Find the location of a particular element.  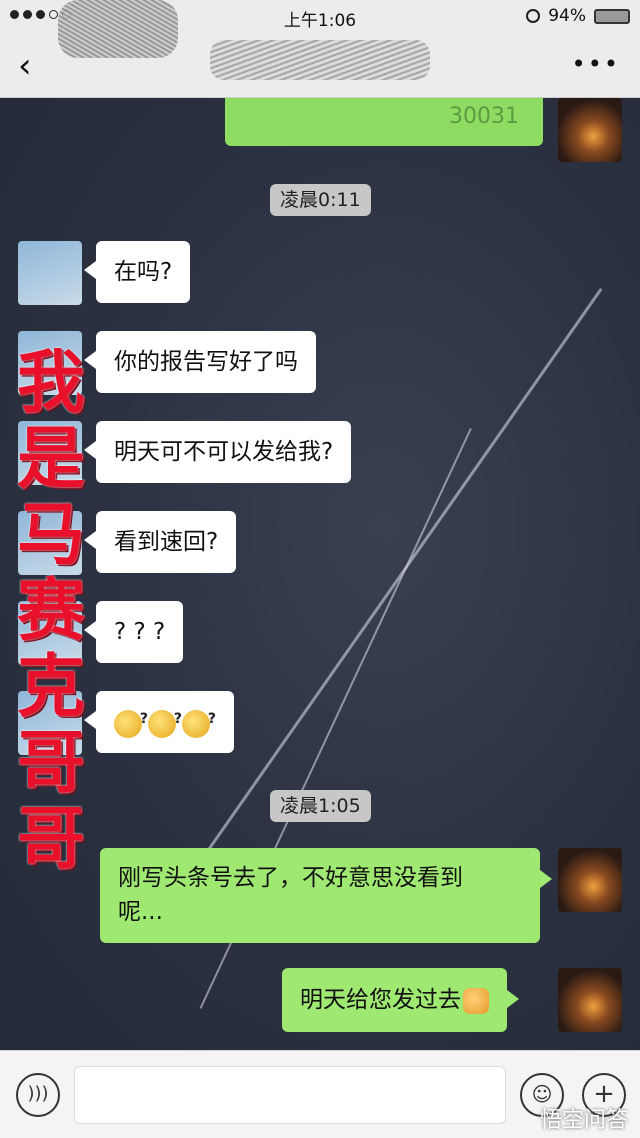

fist-icon is located at coordinates (476, 1000).